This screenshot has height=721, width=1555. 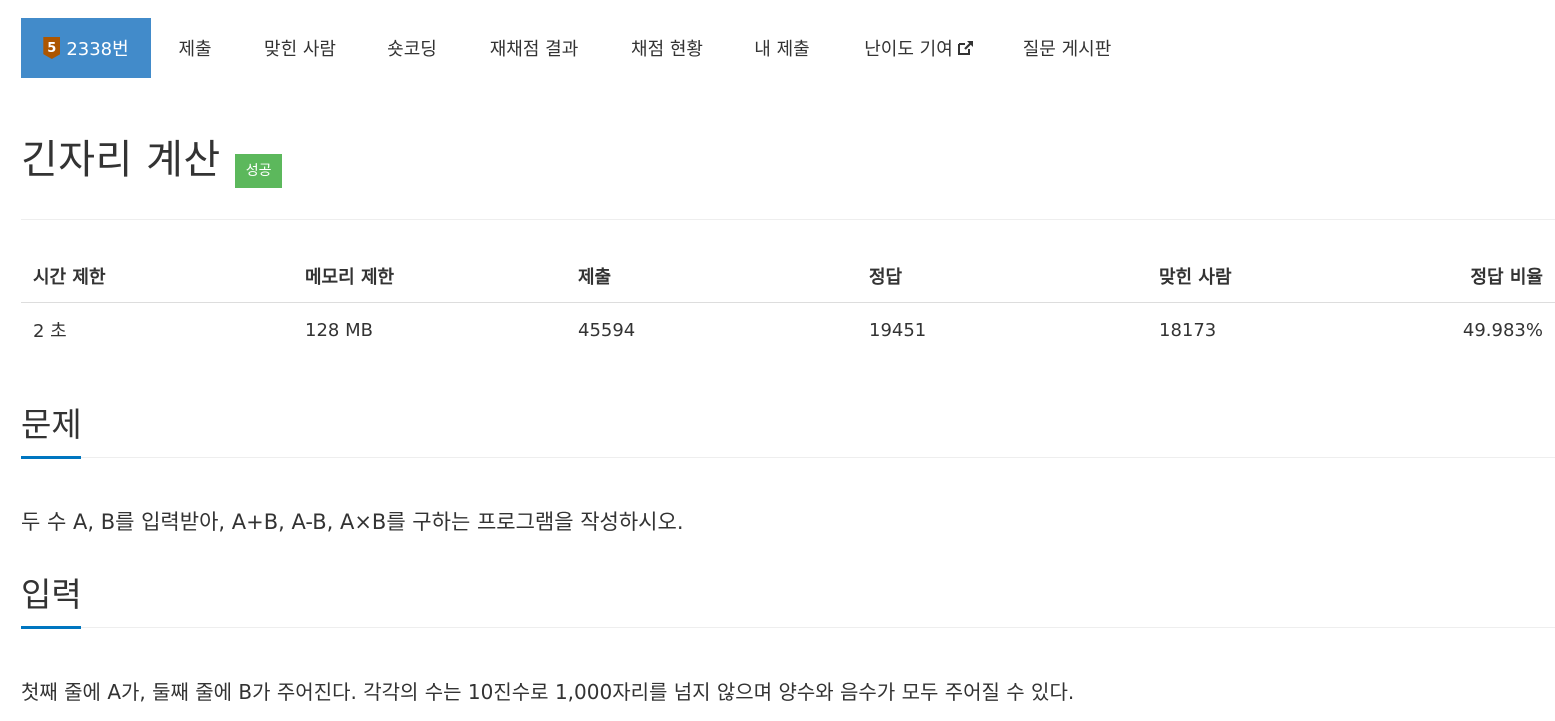 I want to click on tab-submit-label: 제출, so click(x=195, y=49).